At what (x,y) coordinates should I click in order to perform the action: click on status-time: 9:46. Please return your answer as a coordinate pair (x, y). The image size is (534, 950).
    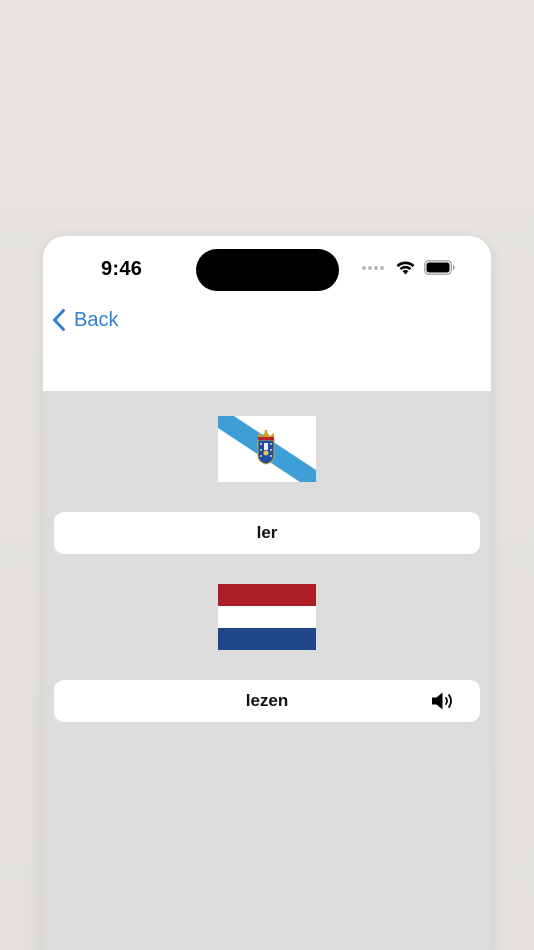
    Looking at the image, I should click on (122, 269).